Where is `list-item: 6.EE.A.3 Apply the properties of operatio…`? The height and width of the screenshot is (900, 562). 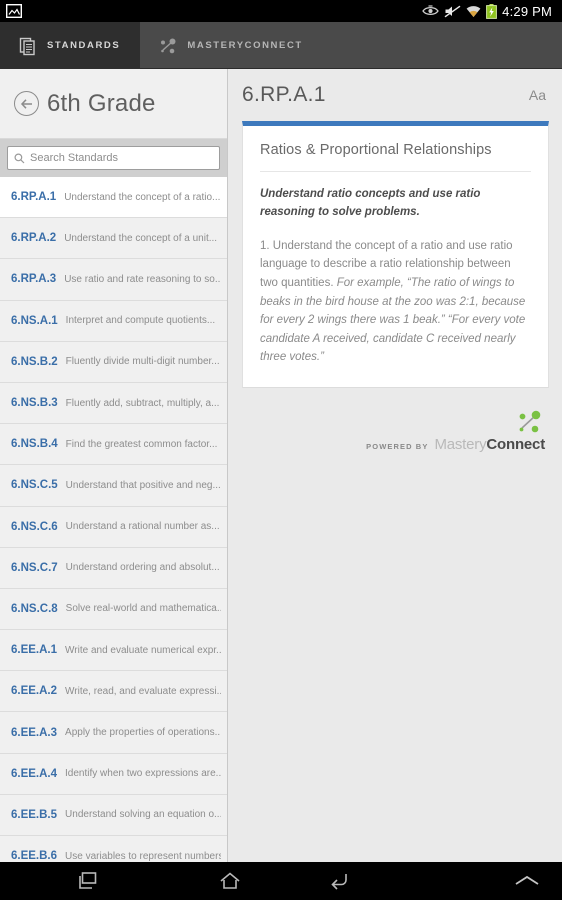 list-item: 6.EE.A.3 Apply the properties of operatio… is located at coordinates (113, 733).